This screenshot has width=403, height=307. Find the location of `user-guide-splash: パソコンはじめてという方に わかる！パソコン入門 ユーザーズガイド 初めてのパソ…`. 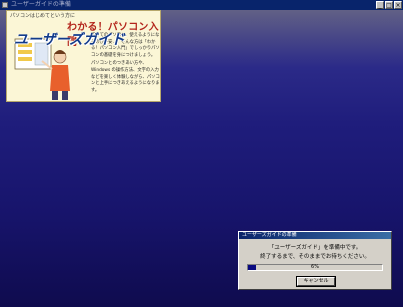

user-guide-splash: パソコンはじめてという方に わかる！パソコン入門 ユーザーズガイド 初めてのパソ… is located at coordinates (83, 56).